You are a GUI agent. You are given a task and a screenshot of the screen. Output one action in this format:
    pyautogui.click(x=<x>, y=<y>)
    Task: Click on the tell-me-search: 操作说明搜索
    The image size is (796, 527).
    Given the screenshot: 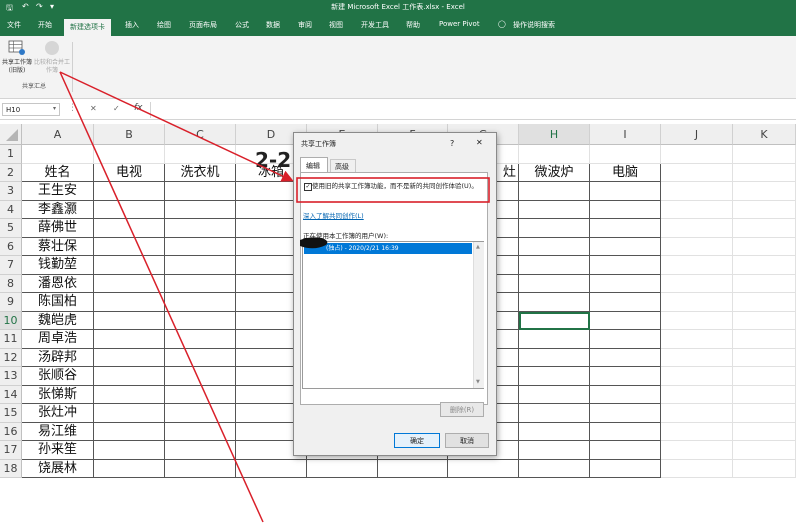 What is the action you would take?
    pyautogui.click(x=534, y=25)
    